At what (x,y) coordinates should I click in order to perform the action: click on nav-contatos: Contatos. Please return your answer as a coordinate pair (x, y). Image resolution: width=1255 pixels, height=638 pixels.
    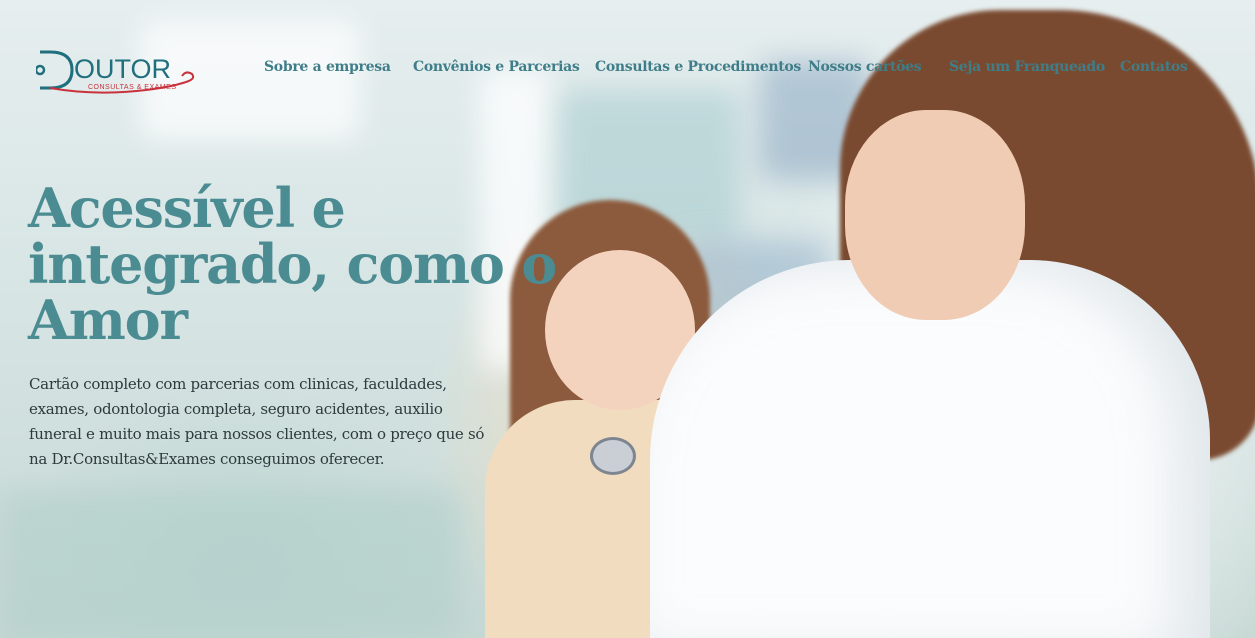
    Looking at the image, I should click on (1154, 67).